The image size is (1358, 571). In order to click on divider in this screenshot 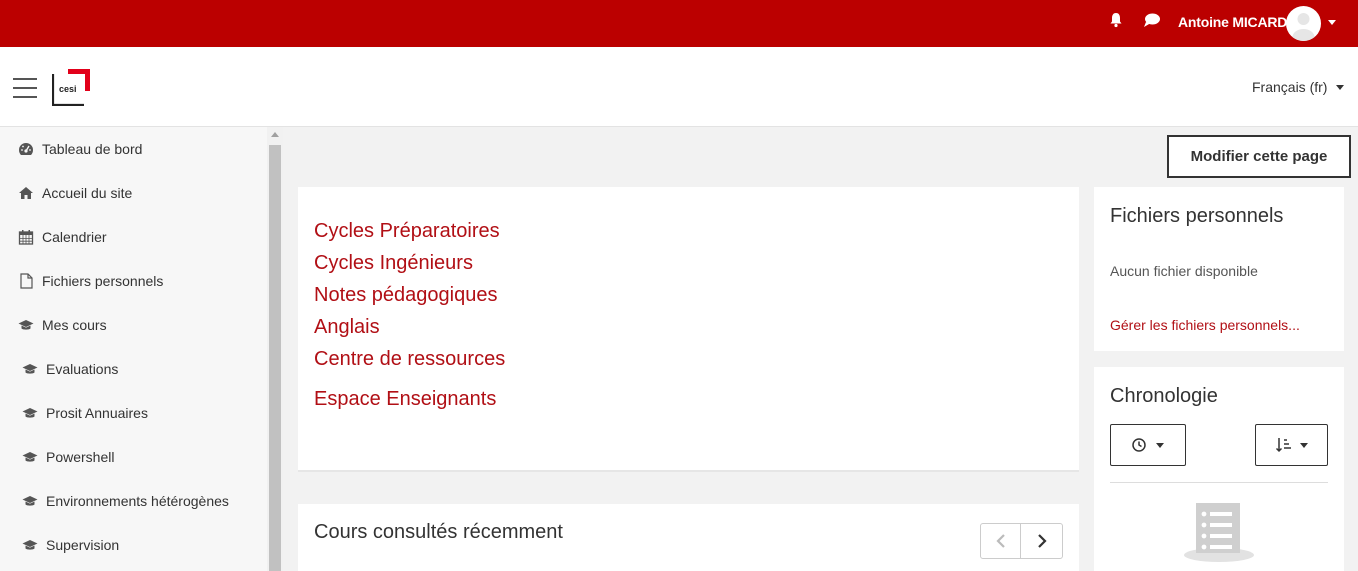, I will do `click(1219, 482)`.